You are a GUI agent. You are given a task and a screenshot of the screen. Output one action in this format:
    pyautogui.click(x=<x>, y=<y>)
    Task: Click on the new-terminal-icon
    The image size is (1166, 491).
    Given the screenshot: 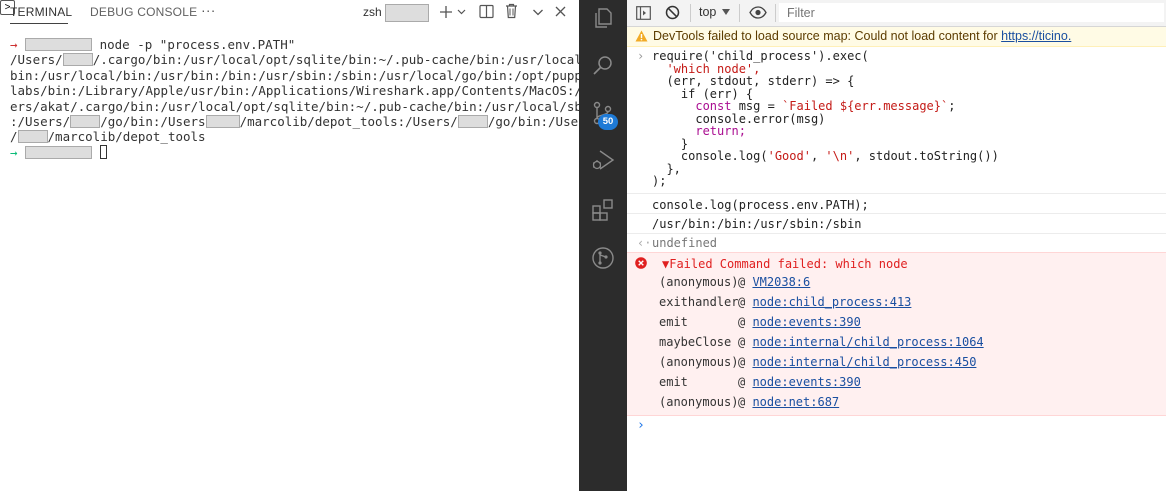 What is the action you would take?
    pyautogui.click(x=446, y=12)
    